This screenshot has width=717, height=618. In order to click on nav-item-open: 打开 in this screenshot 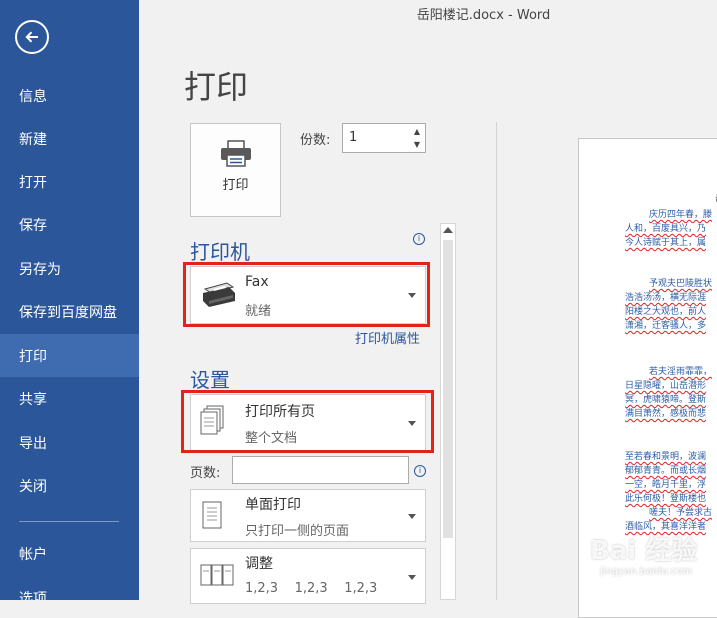, I will do `click(69, 181)`.